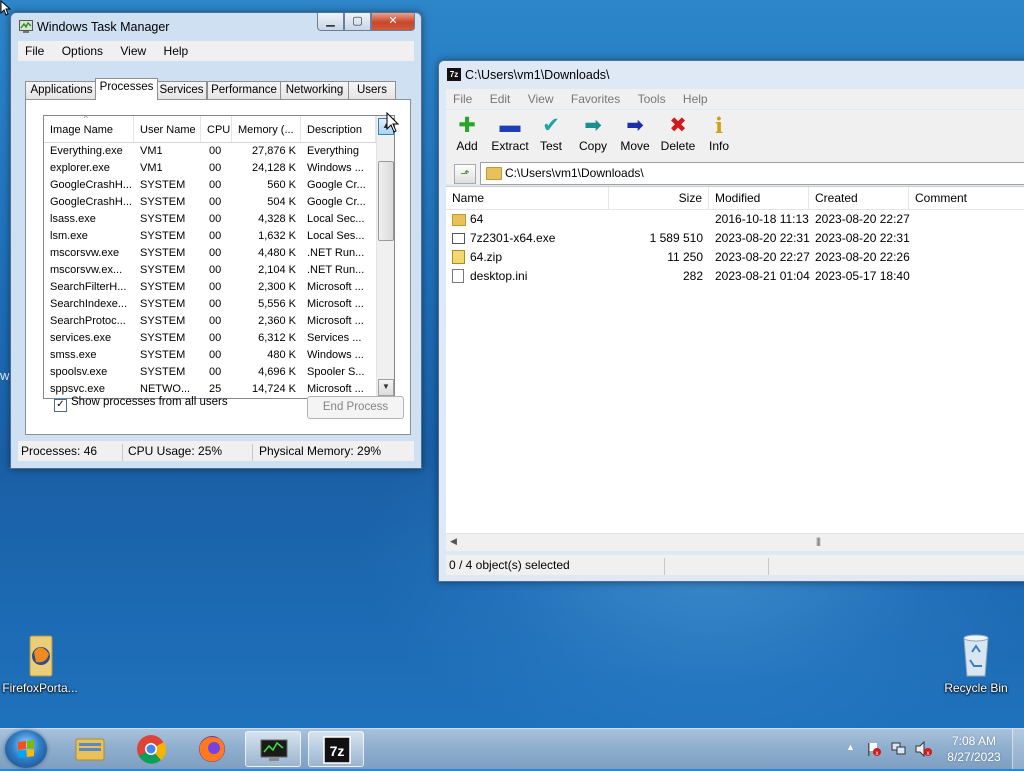 This screenshot has height=771, width=1024. Describe the element at coordinates (210, 151) in the screenshot. I see `table-row: Everything.exe VM1 00 27,876 K Everything` at that location.